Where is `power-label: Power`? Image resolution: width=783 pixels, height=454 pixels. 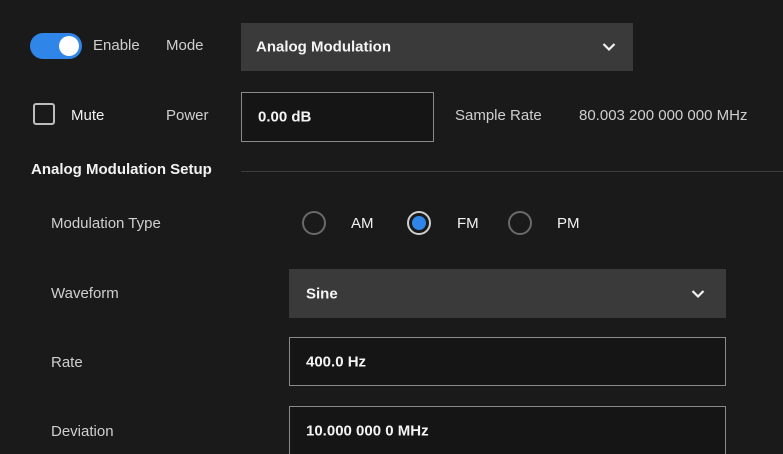
power-label: Power is located at coordinates (187, 115).